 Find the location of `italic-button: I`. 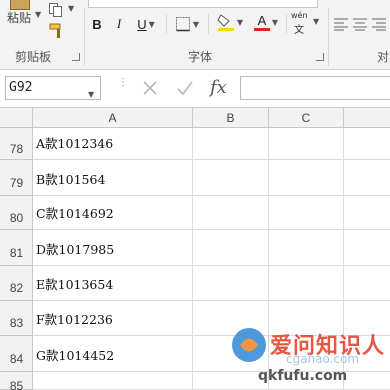

italic-button: I is located at coordinates (119, 24).